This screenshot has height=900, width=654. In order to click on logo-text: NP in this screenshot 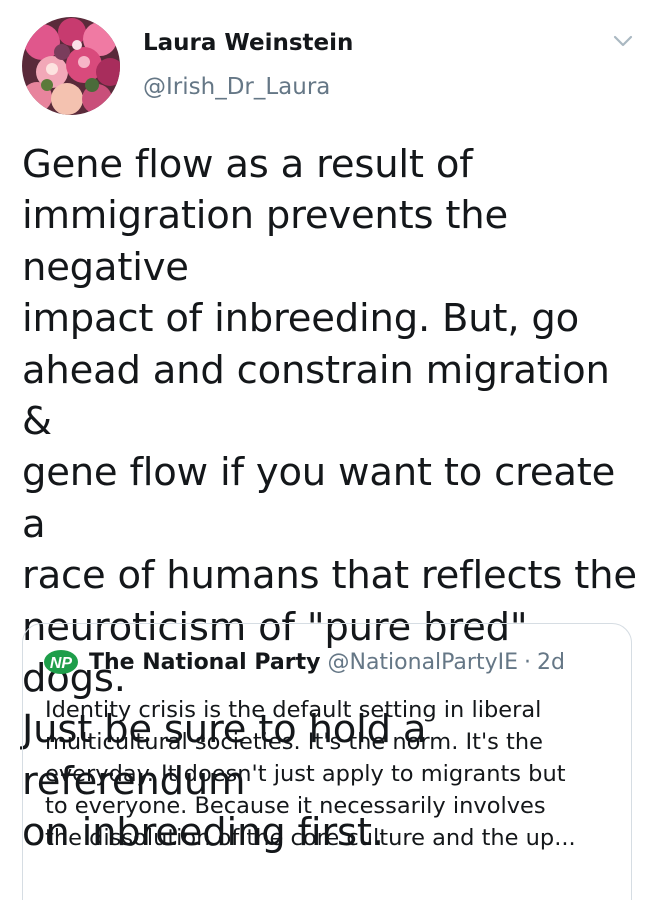, I will do `click(61, 663)`.